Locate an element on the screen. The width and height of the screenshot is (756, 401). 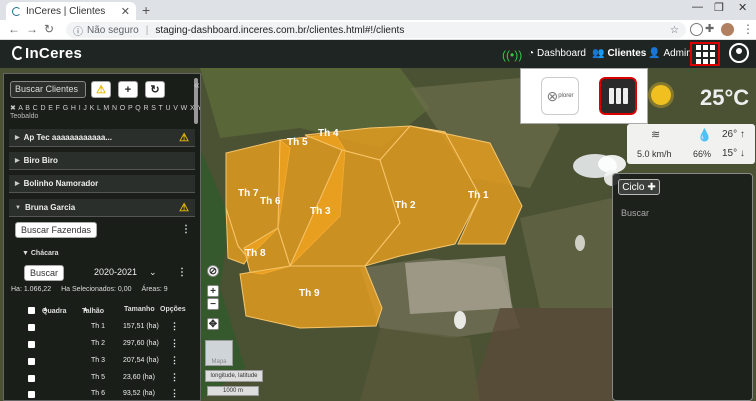
col-quadra: Quadra ▲ is located at coordinates (54, 310).